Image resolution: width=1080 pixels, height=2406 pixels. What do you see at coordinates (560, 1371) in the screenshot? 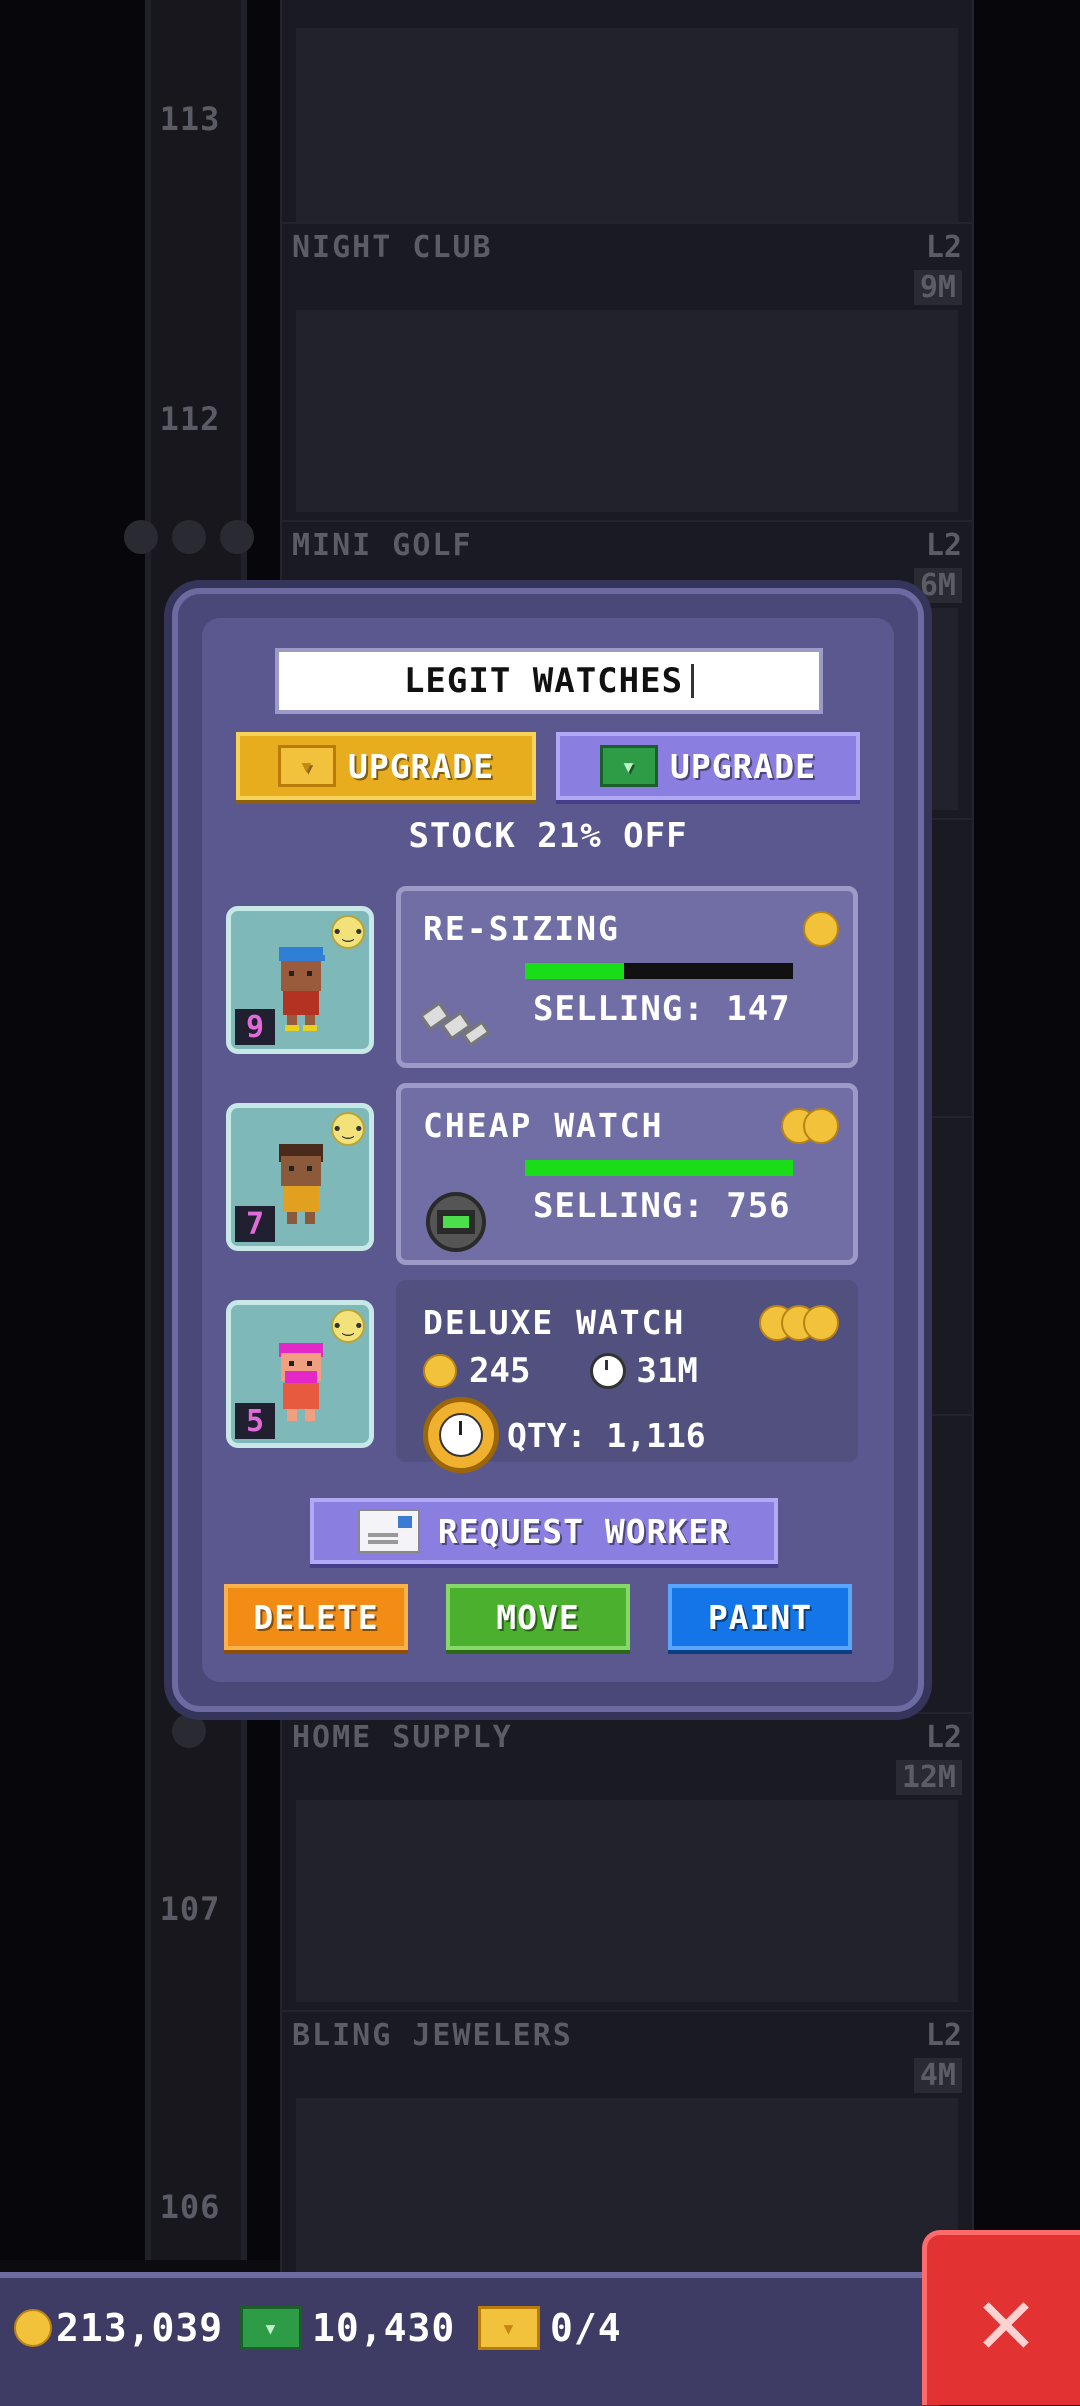
I see `stock-cost-row: 245 31M` at bounding box center [560, 1371].